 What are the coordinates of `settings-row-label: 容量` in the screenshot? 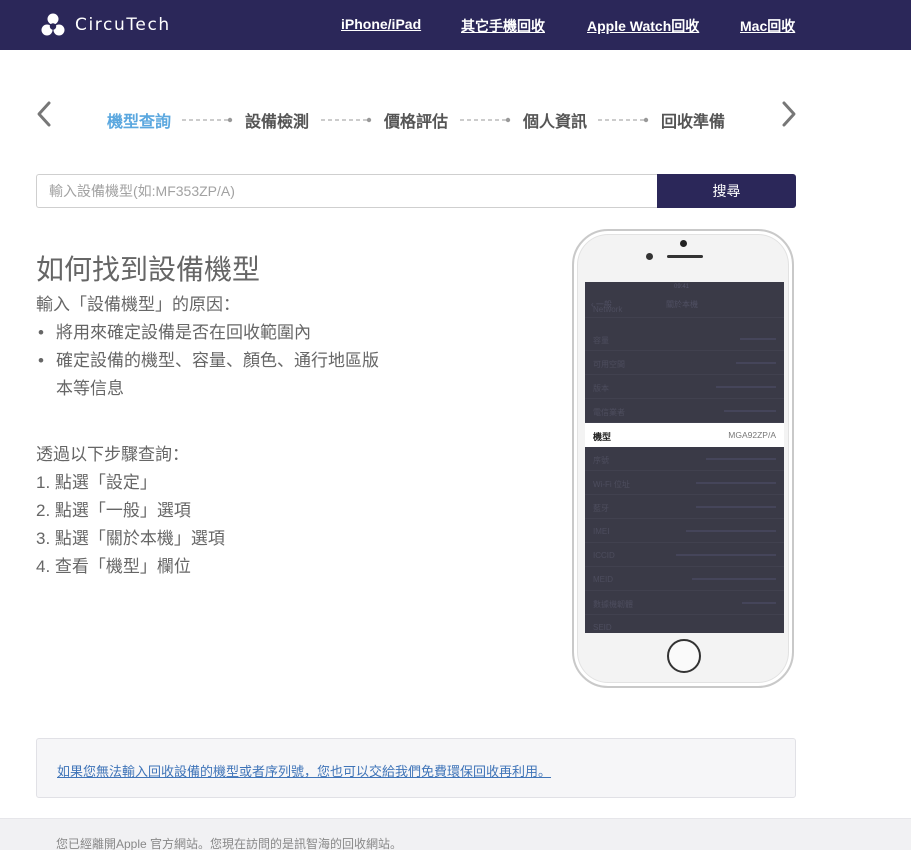 It's located at (601, 340).